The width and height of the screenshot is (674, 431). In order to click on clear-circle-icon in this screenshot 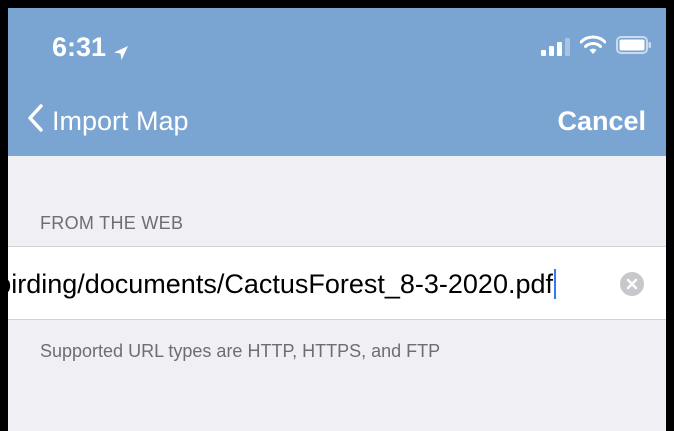, I will do `click(632, 284)`.